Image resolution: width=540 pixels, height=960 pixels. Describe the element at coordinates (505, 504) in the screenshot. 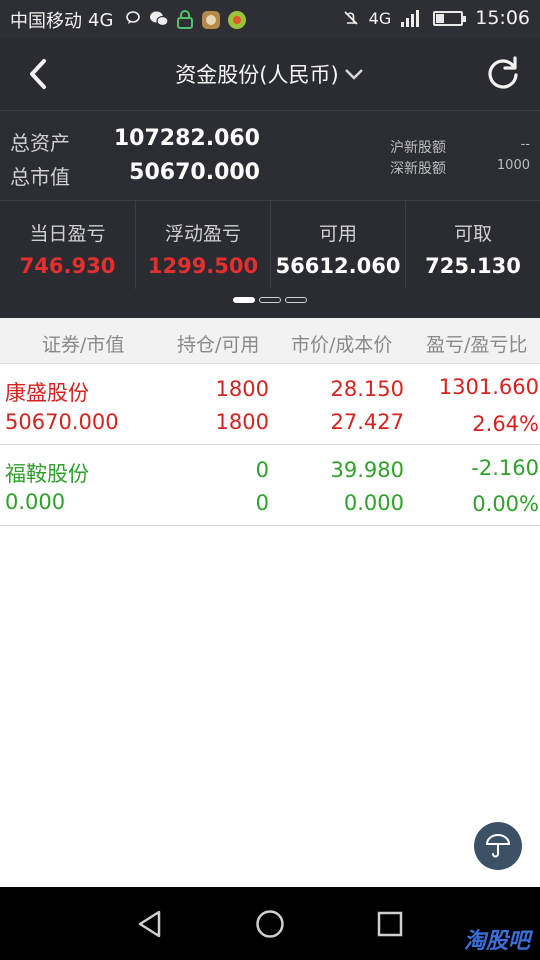

I see `pnl-ratio: 0.00%` at that location.